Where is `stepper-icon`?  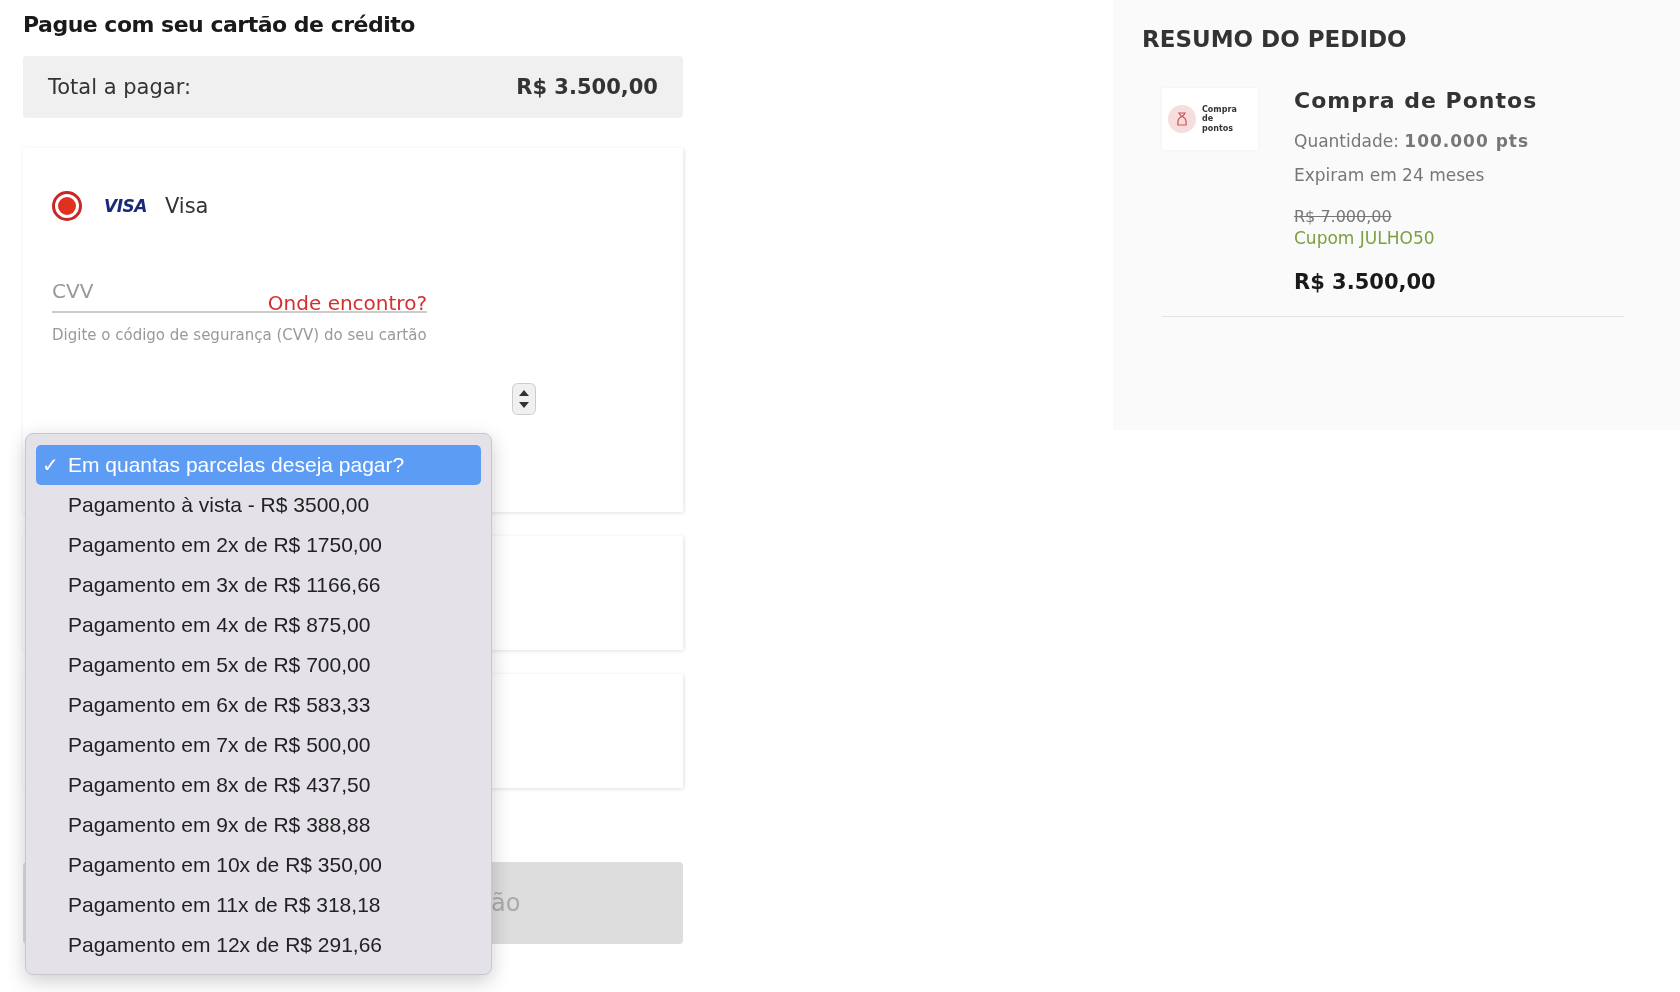 stepper-icon is located at coordinates (524, 398).